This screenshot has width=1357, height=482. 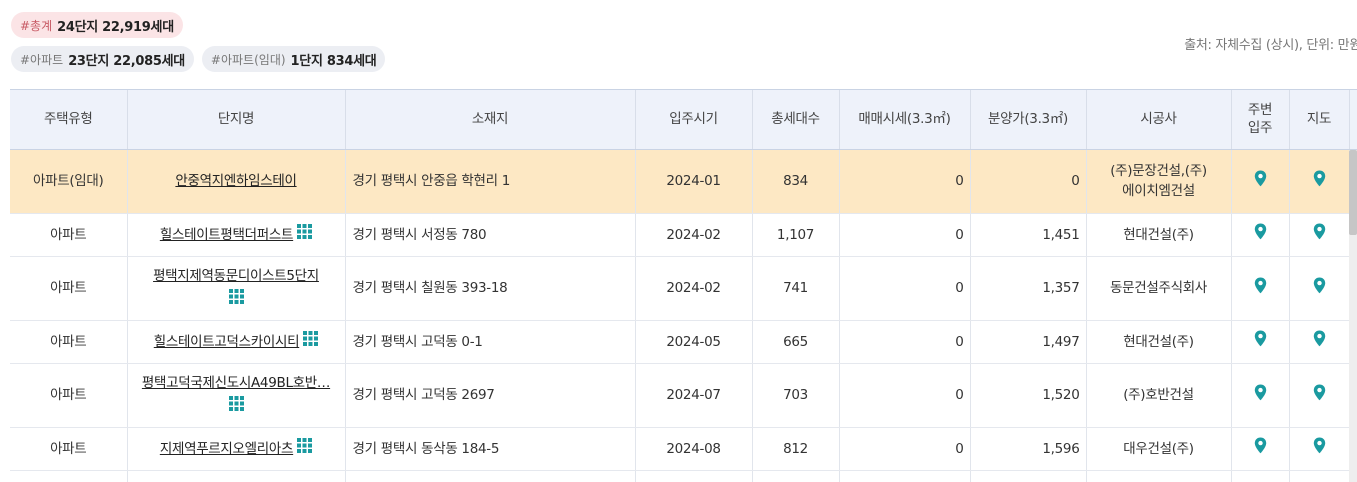 I want to click on builder-line1: 동문건설주식회사, so click(x=1158, y=288).